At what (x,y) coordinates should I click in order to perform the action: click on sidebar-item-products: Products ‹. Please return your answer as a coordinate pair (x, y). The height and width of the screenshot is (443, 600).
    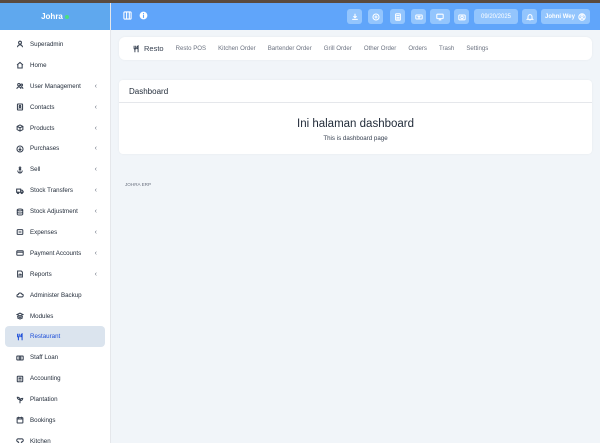
    Looking at the image, I should click on (55, 128).